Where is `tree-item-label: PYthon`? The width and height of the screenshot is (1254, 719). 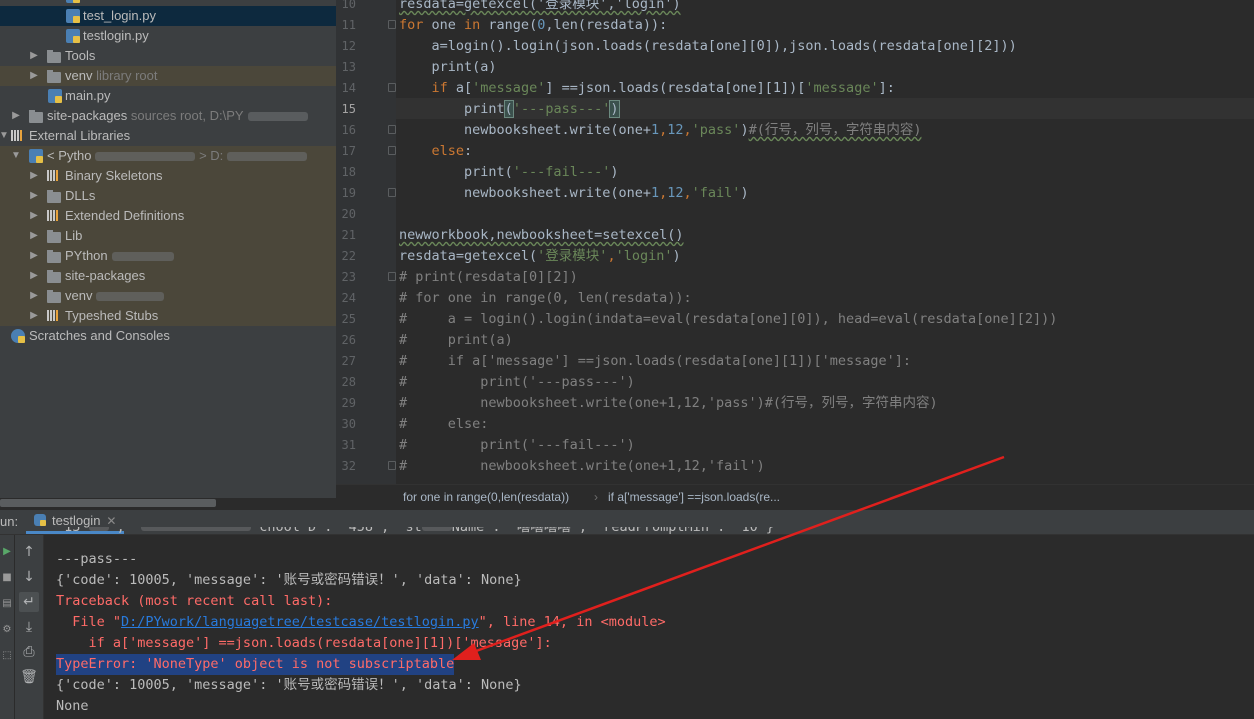
tree-item-label: PYthon is located at coordinates (86, 255).